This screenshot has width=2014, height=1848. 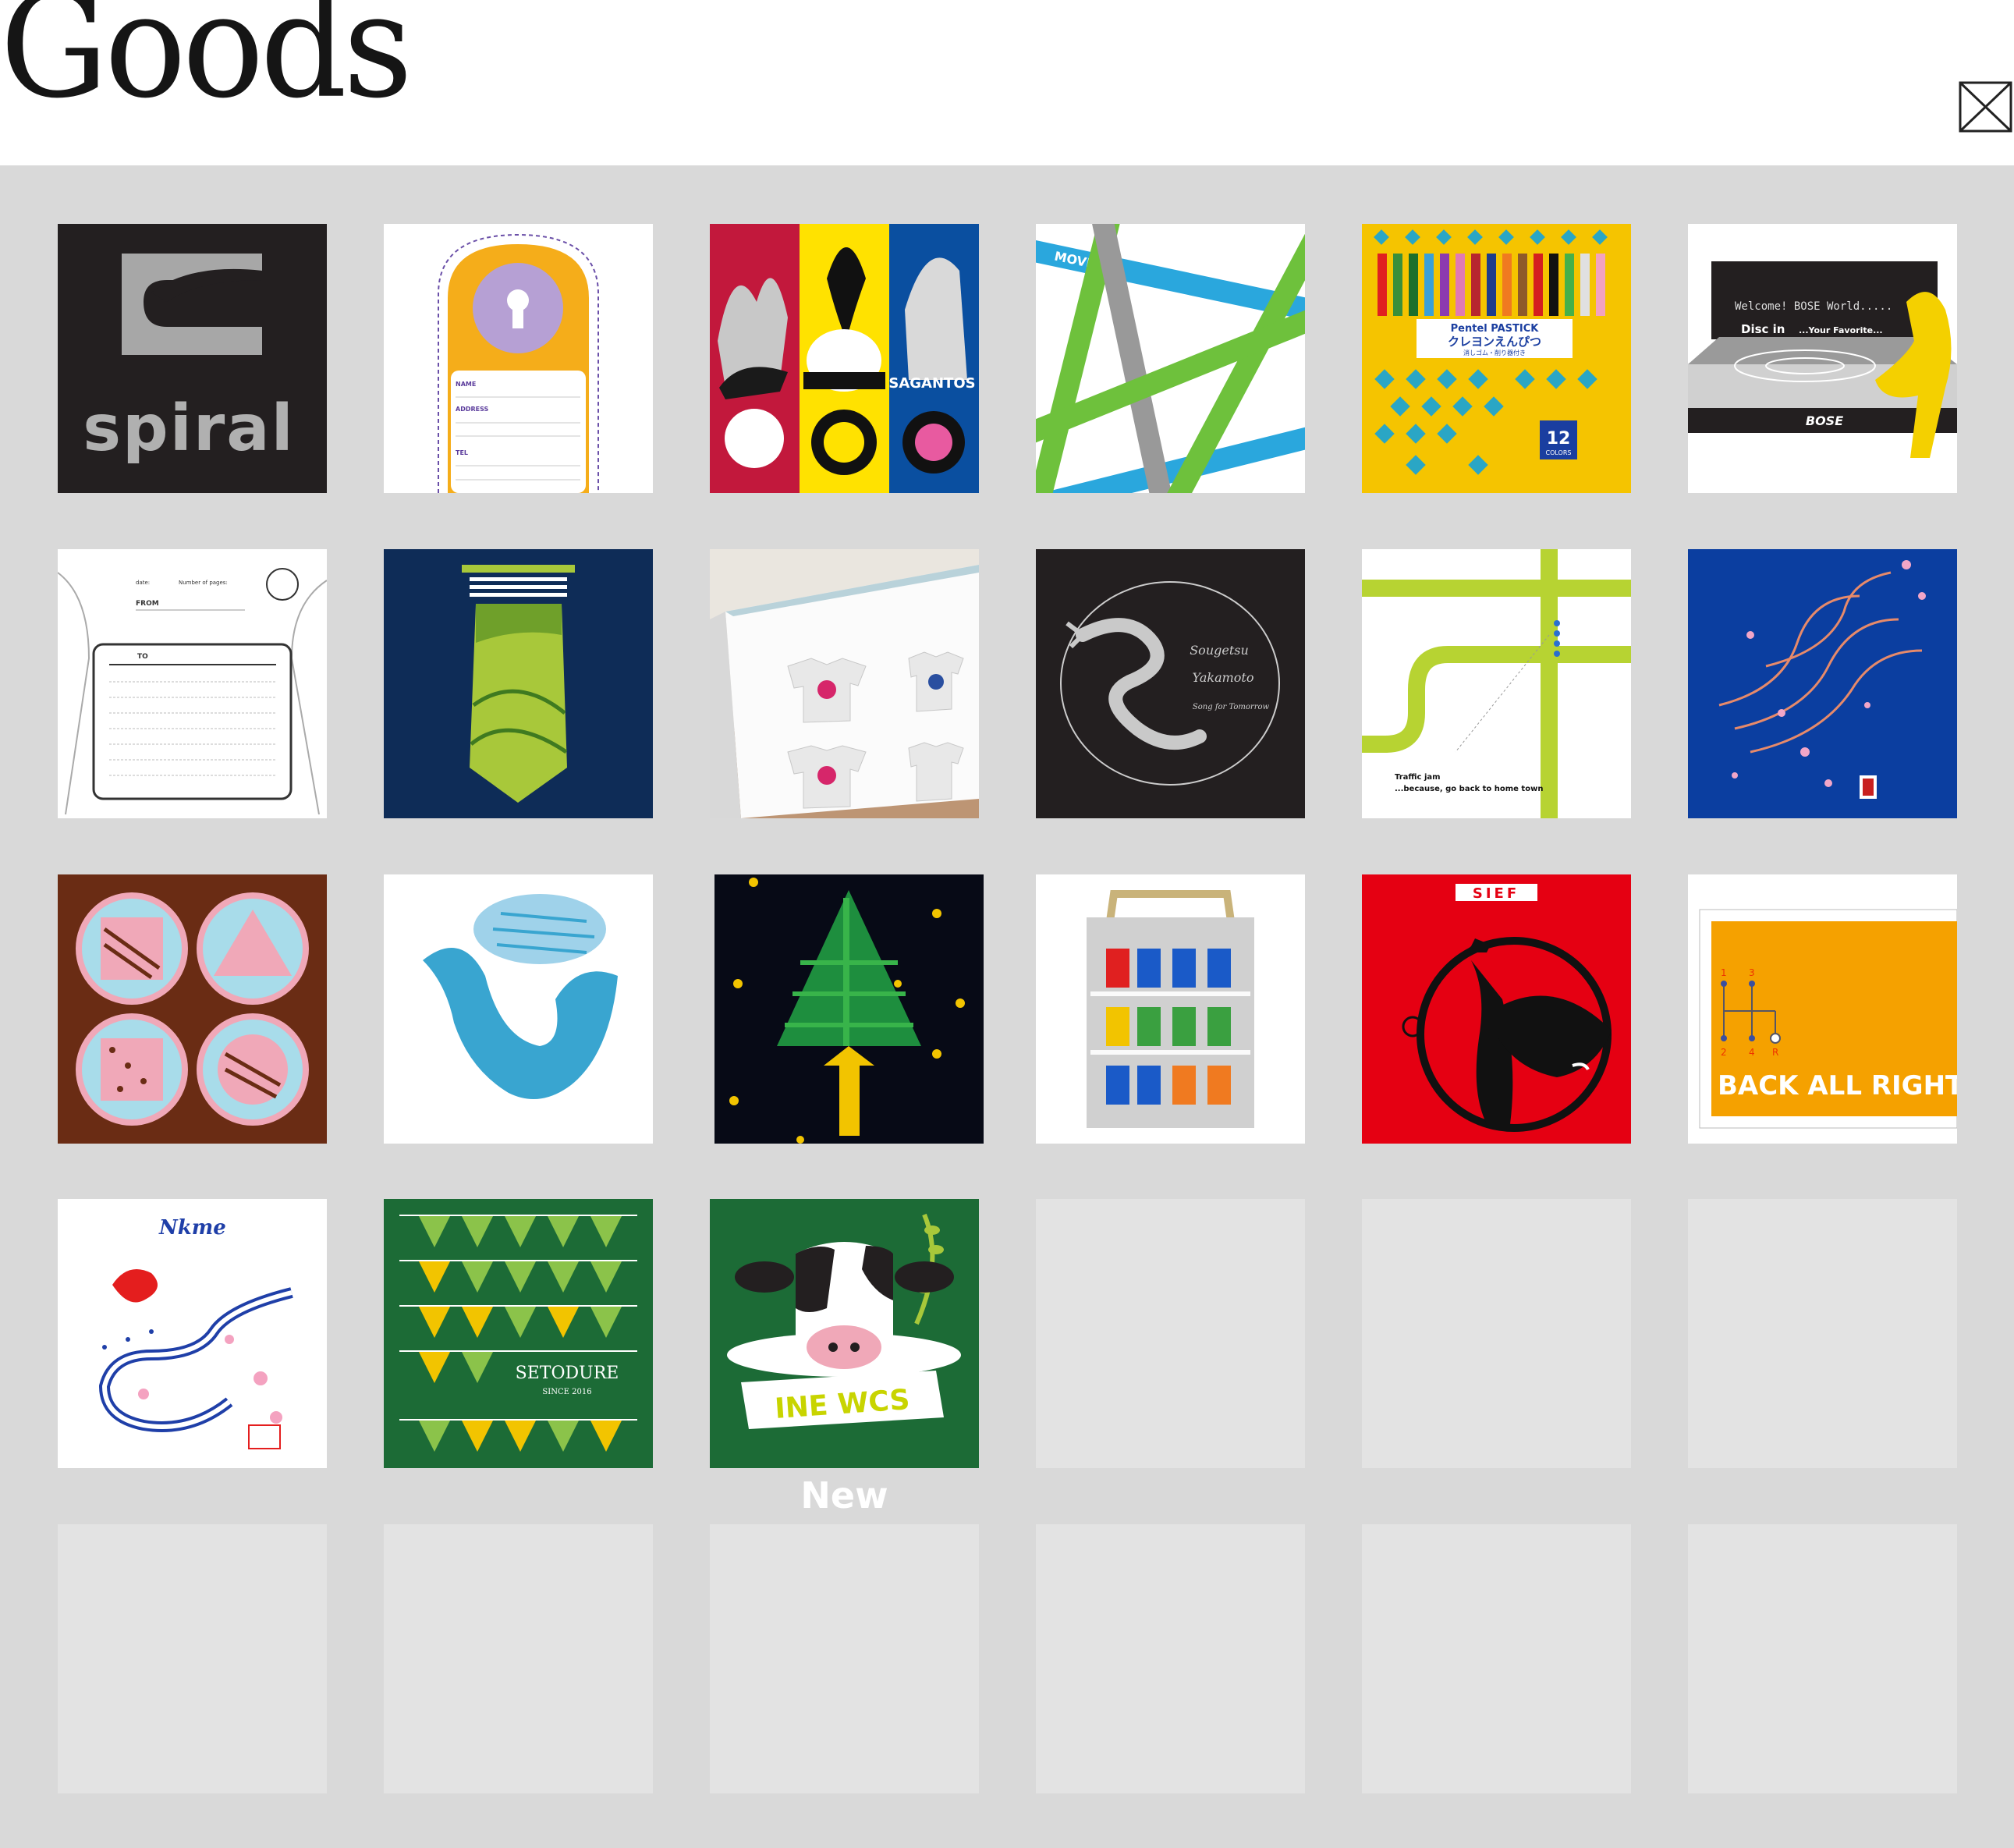 I want to click on svg-text: 4, so click(x=1752, y=1052).